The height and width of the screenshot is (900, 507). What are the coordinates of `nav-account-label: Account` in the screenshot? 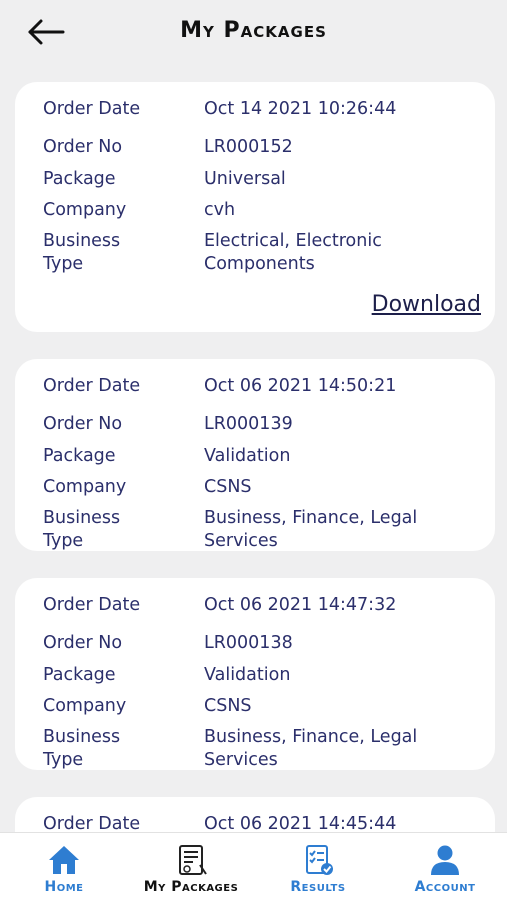 It's located at (445, 887).